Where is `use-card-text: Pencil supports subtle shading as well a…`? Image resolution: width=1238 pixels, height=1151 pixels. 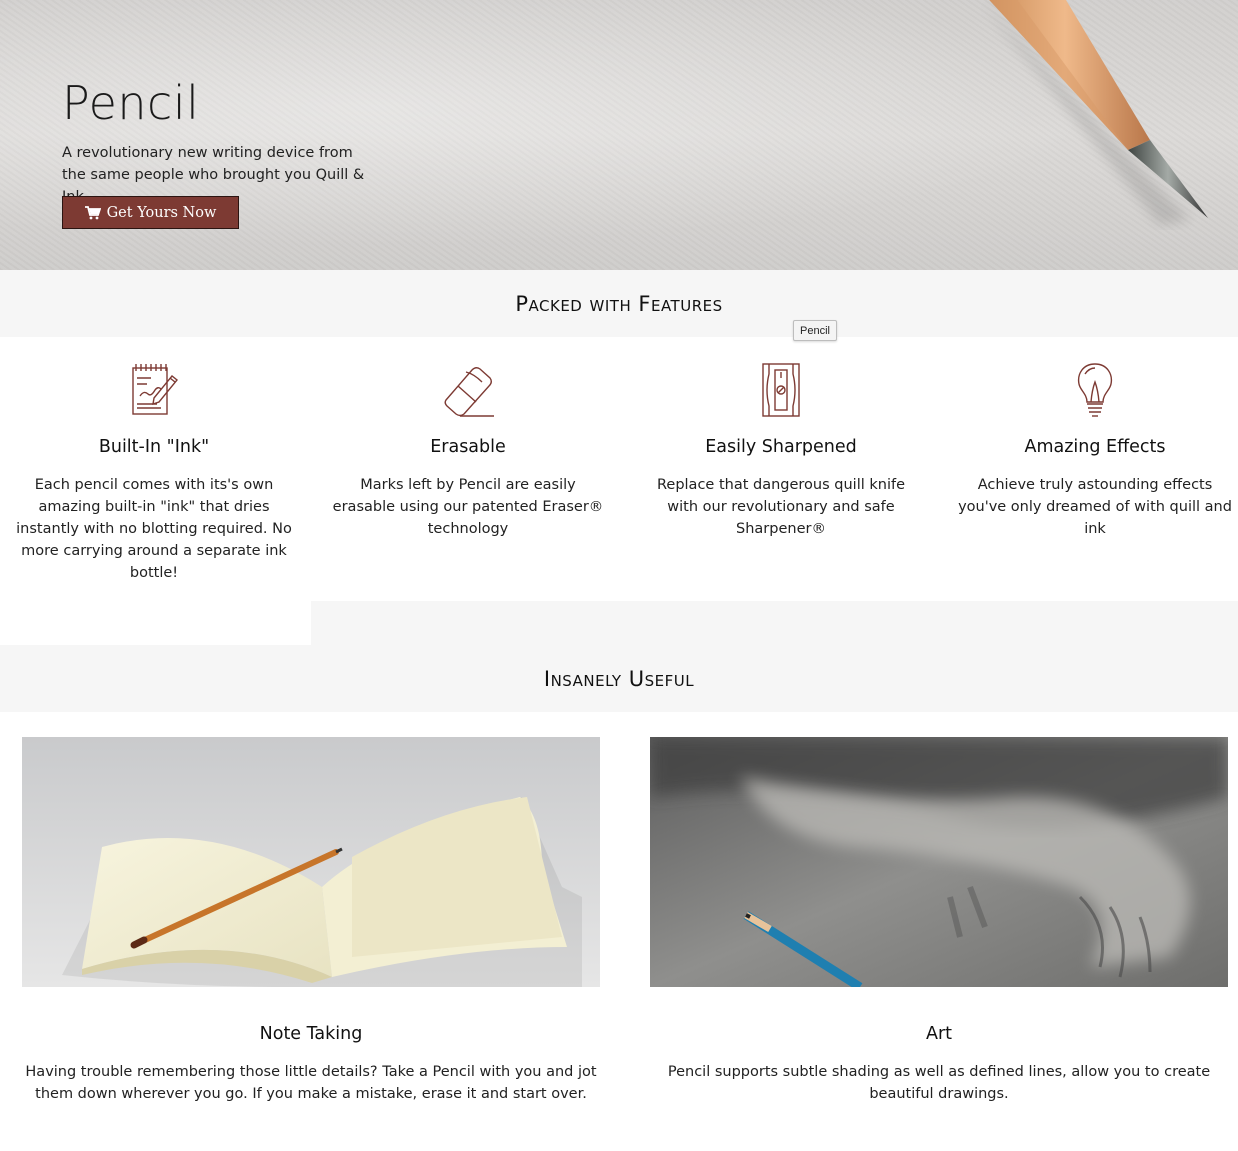 use-card-text: Pencil supports subtle shading as well a… is located at coordinates (939, 1083).